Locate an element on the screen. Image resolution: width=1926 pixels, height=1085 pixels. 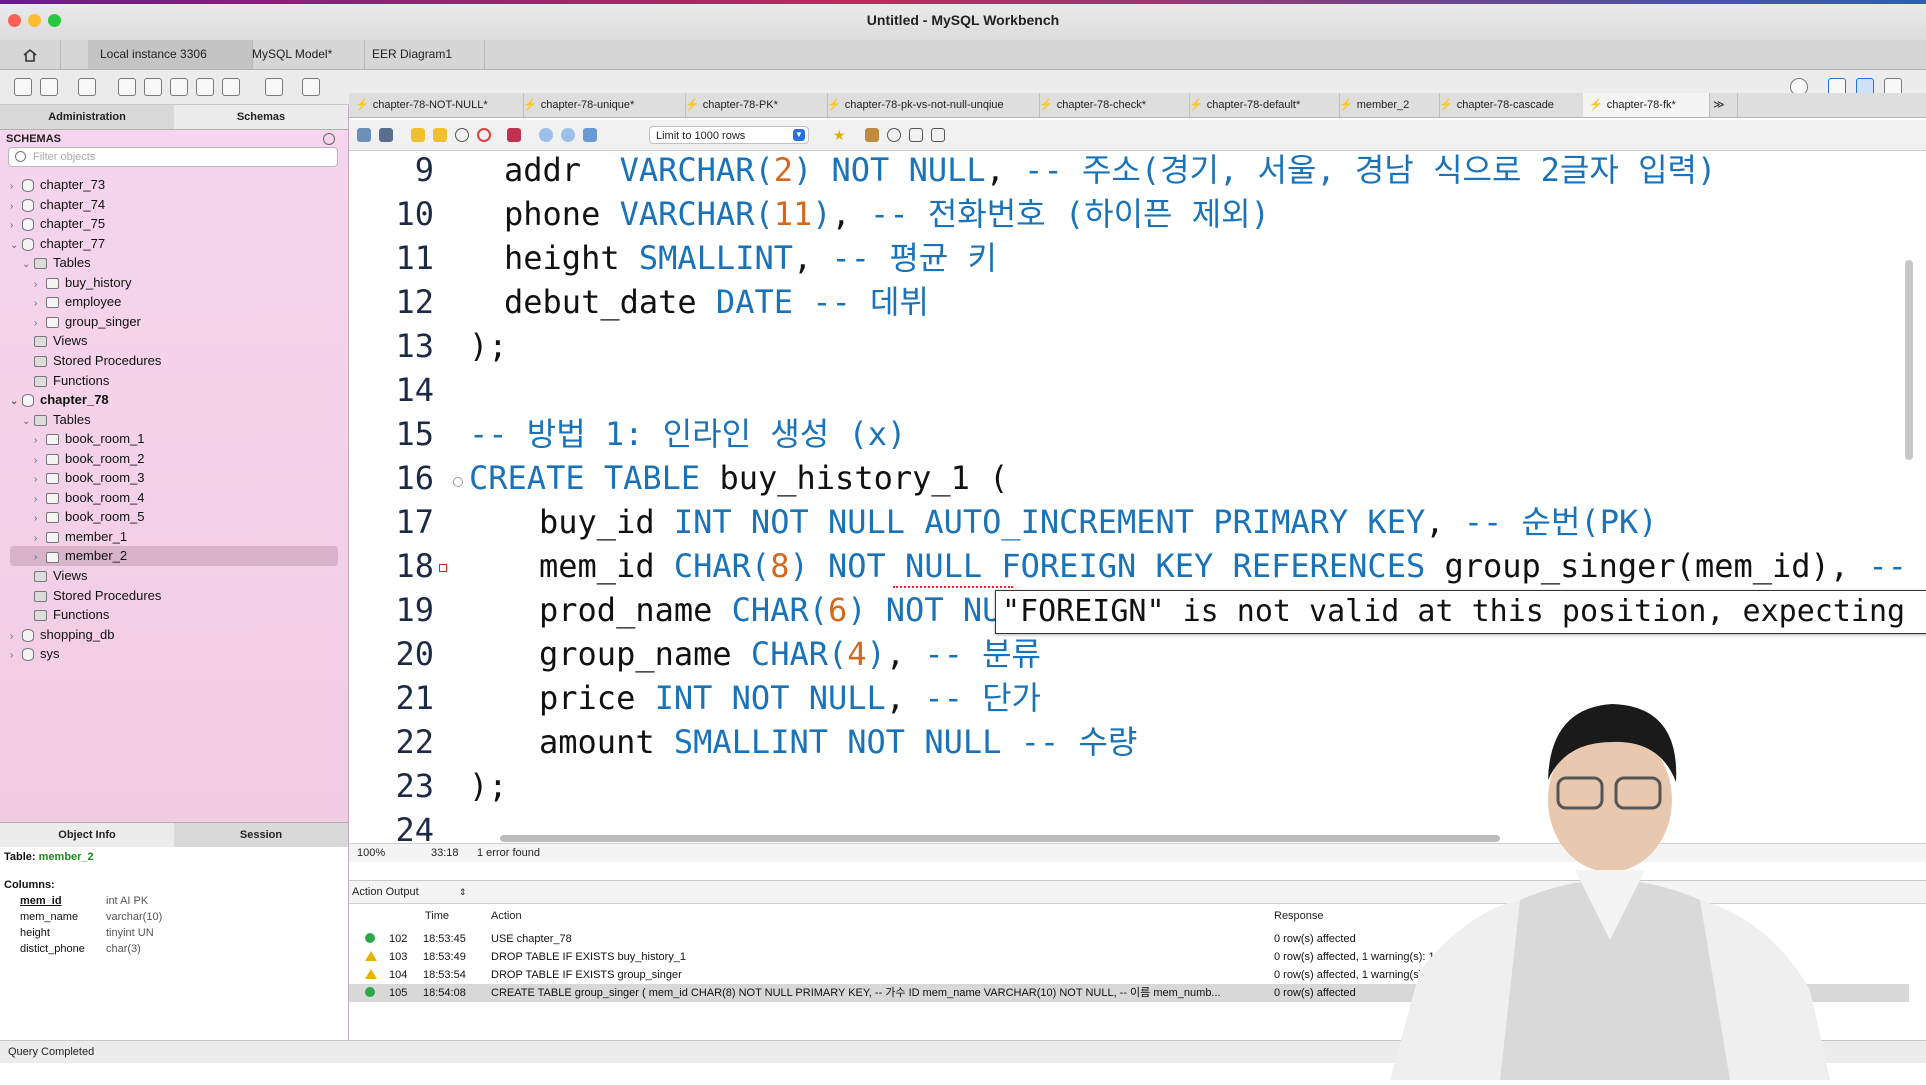
autocommit-icon is located at coordinates (590, 135).